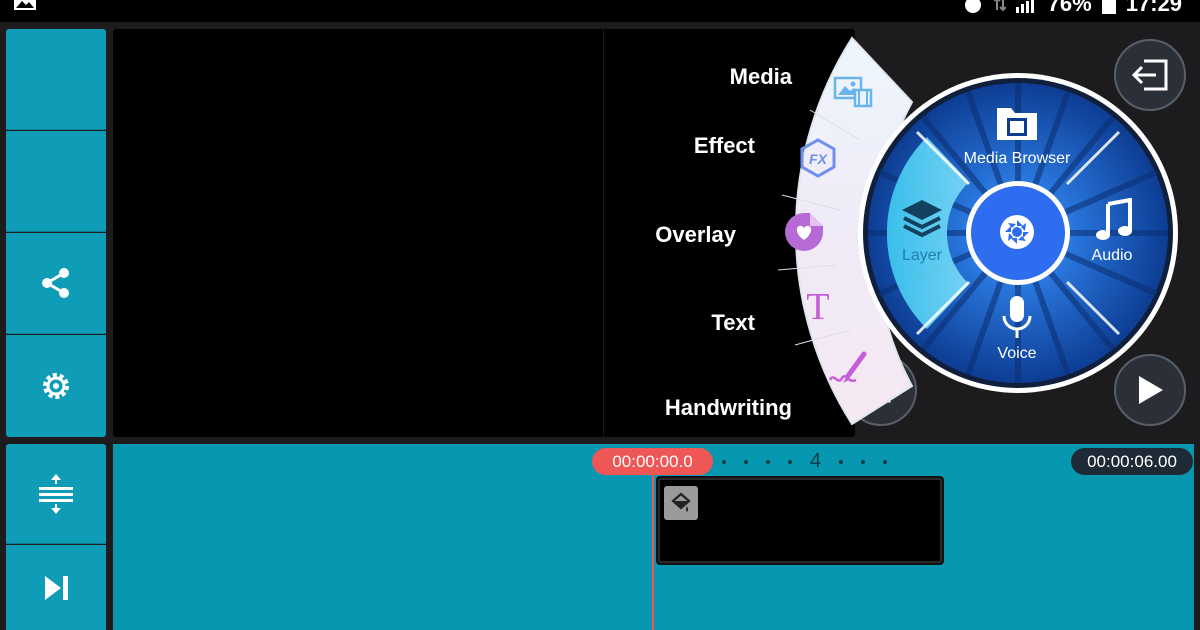 The width and height of the screenshot is (1200, 630). What do you see at coordinates (1108, 7) in the screenshot?
I see `battery-icon` at bounding box center [1108, 7].